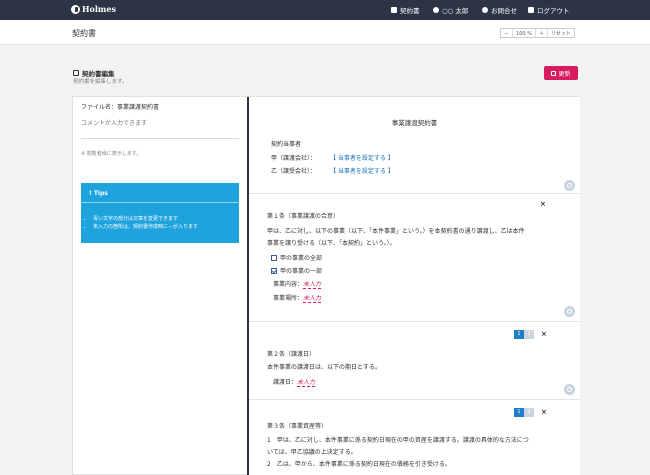 The width and height of the screenshot is (650, 475). I want to click on party-a-label: 甲（譲渡会社）：, so click(294, 158).